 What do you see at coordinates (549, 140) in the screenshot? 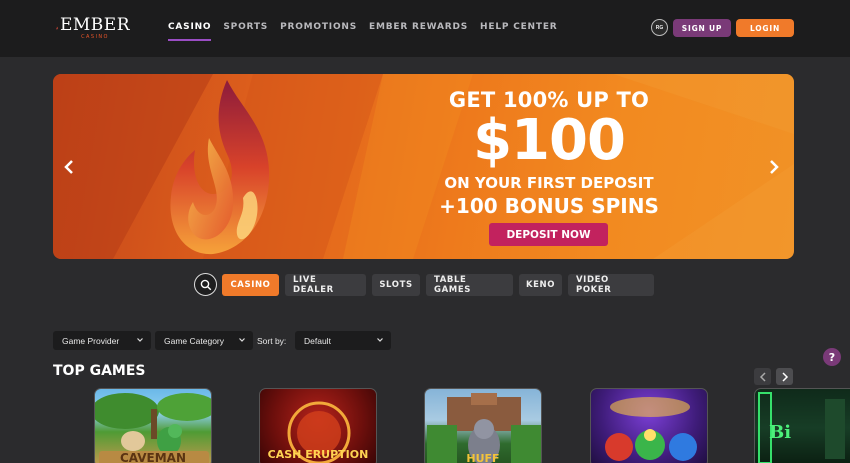
I see `banner-amount: $100` at bounding box center [549, 140].